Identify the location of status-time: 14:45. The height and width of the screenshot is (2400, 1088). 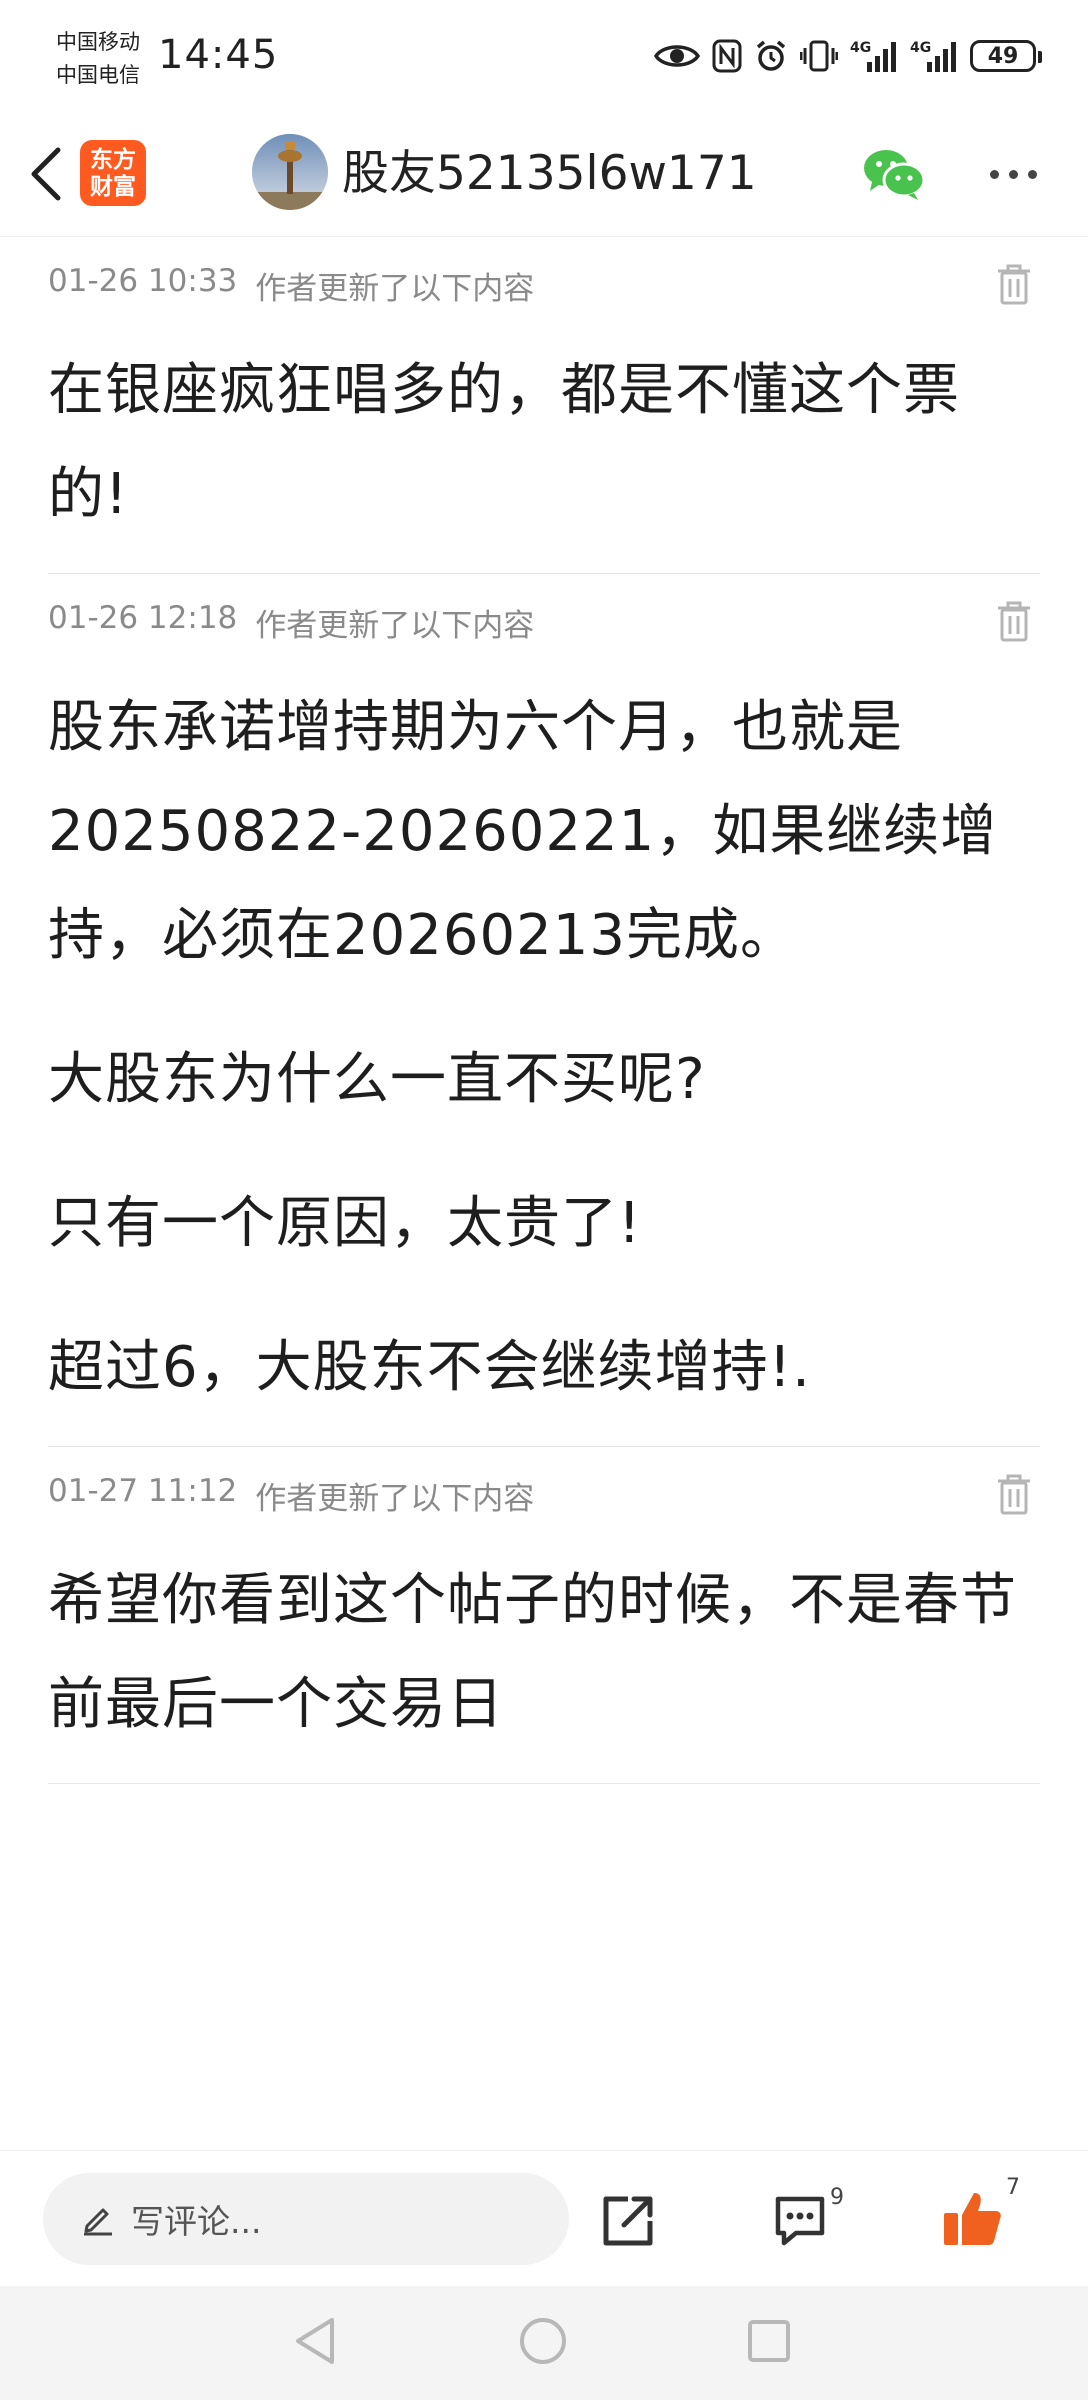
(218, 55).